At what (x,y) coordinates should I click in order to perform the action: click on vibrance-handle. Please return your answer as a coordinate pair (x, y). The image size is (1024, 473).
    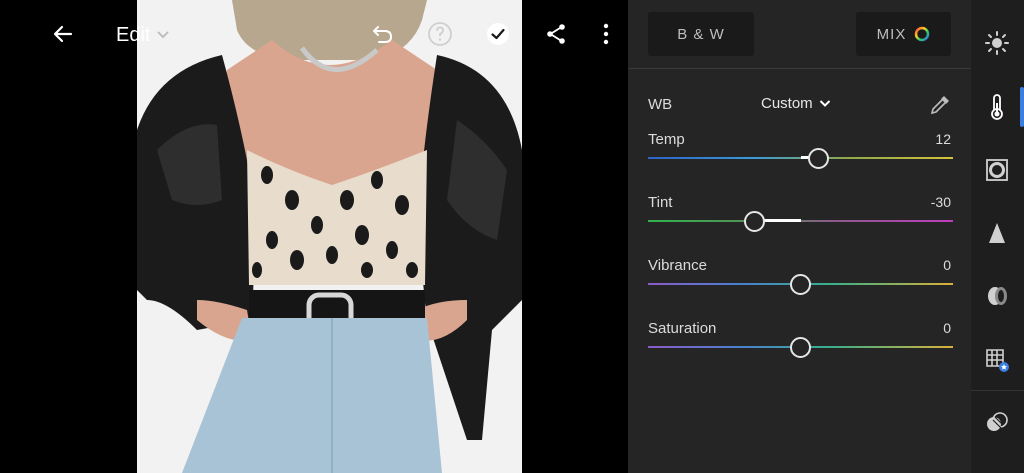
    Looking at the image, I should click on (800, 284).